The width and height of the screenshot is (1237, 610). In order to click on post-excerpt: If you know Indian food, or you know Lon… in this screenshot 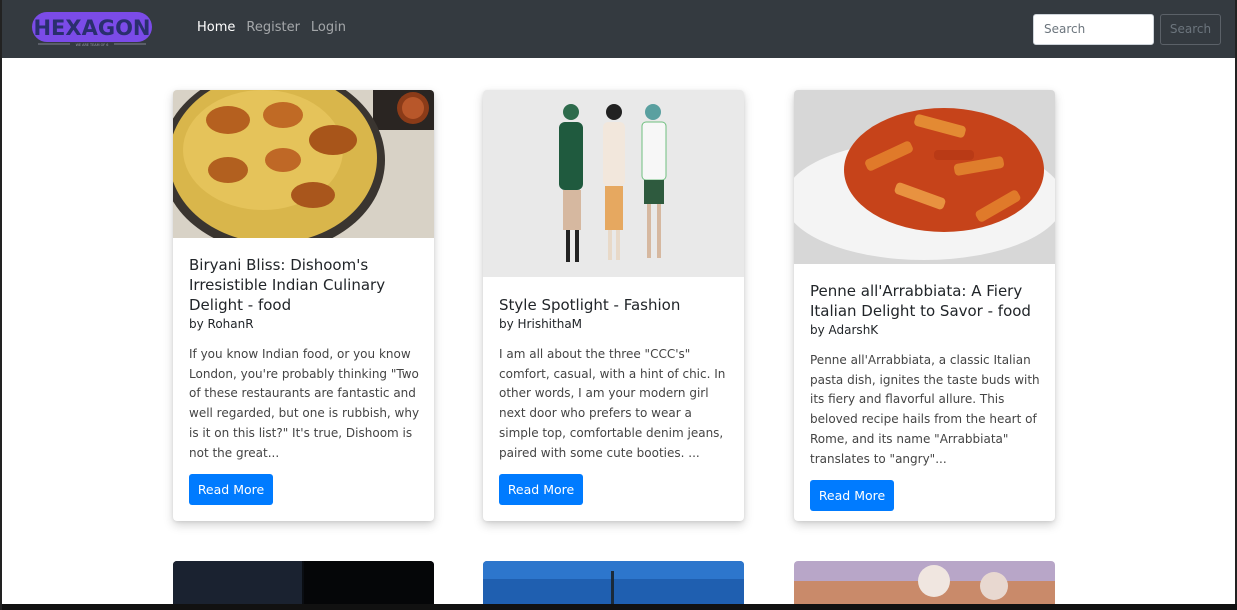, I will do `click(304, 403)`.